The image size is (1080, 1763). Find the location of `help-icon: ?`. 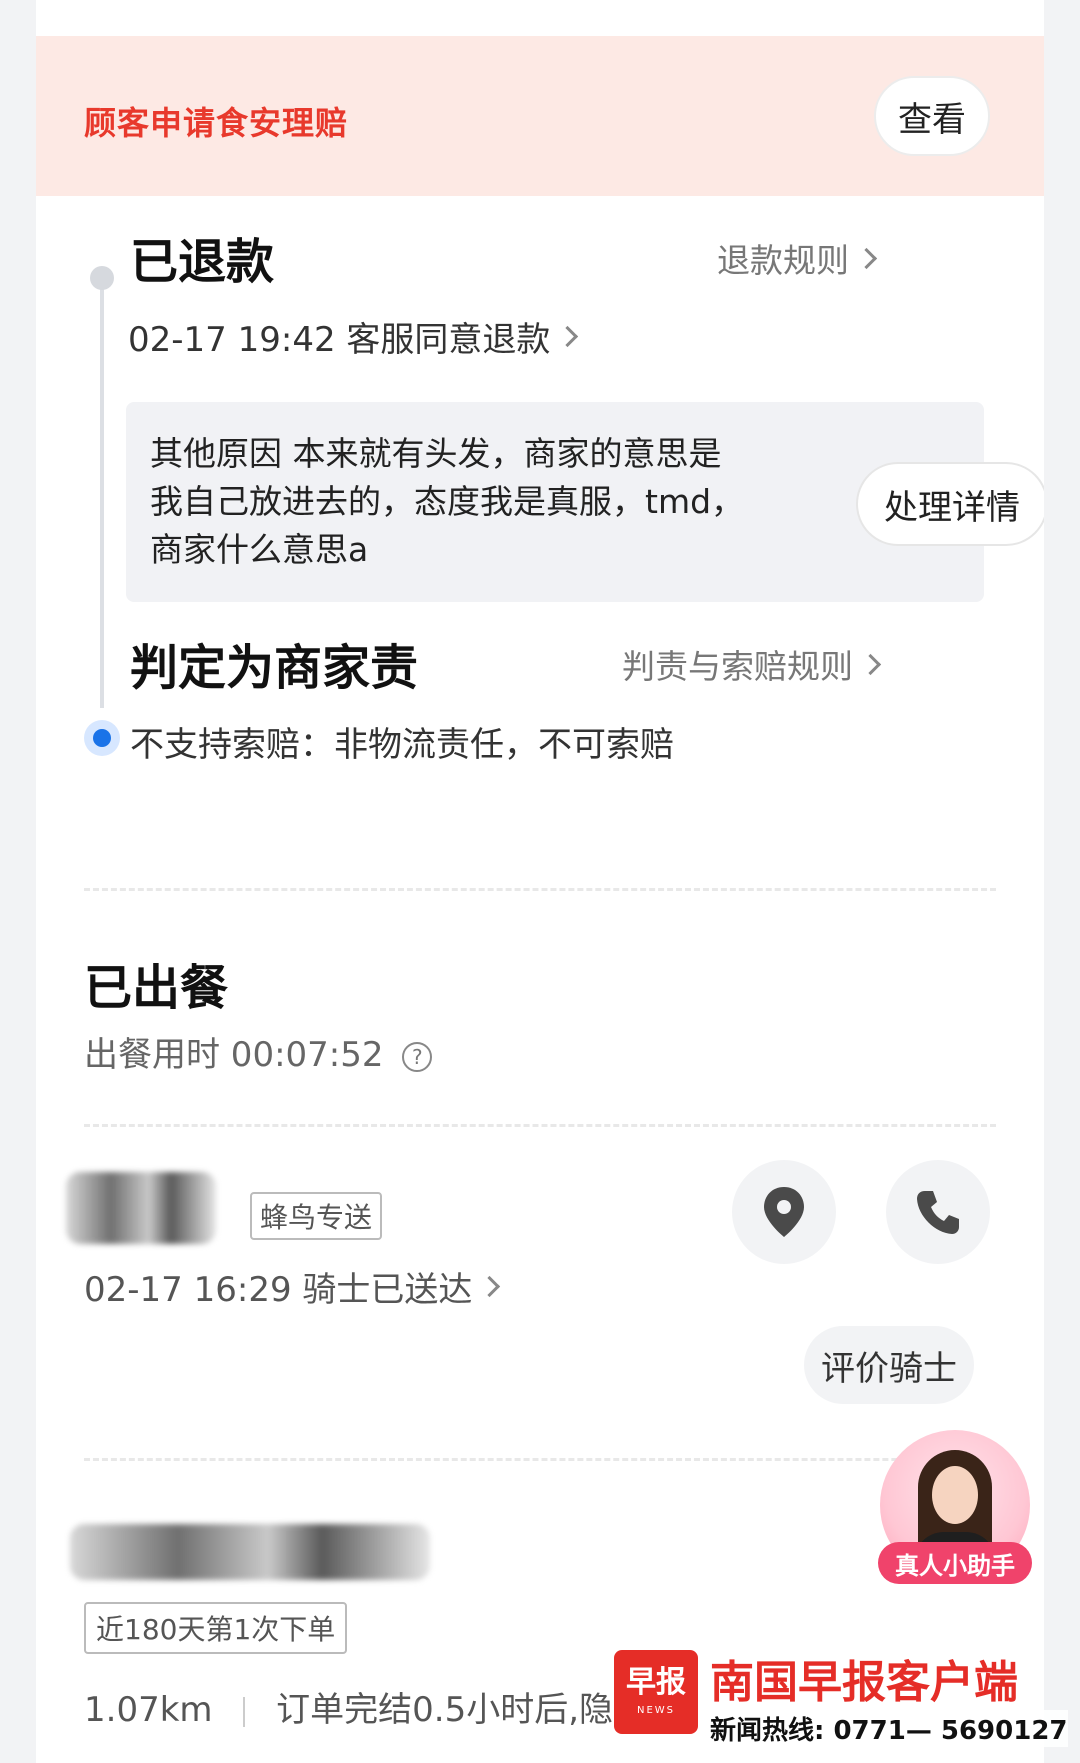

help-icon: ? is located at coordinates (417, 1056).